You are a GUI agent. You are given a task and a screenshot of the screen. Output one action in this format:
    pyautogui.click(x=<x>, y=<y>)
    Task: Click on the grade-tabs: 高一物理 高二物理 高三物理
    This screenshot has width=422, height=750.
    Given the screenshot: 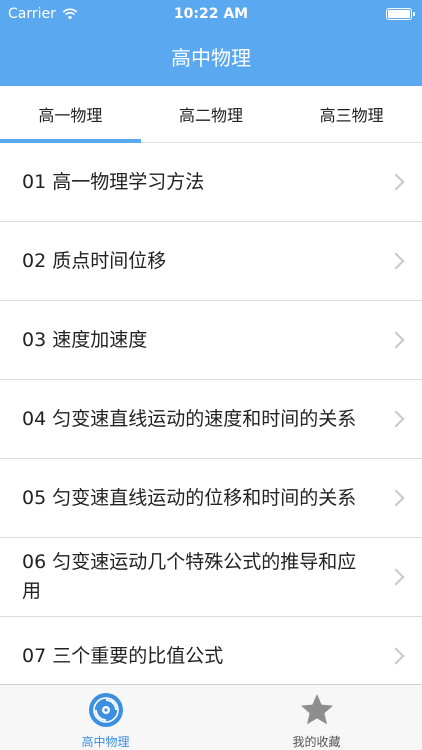 What is the action you would take?
    pyautogui.click(x=211, y=114)
    